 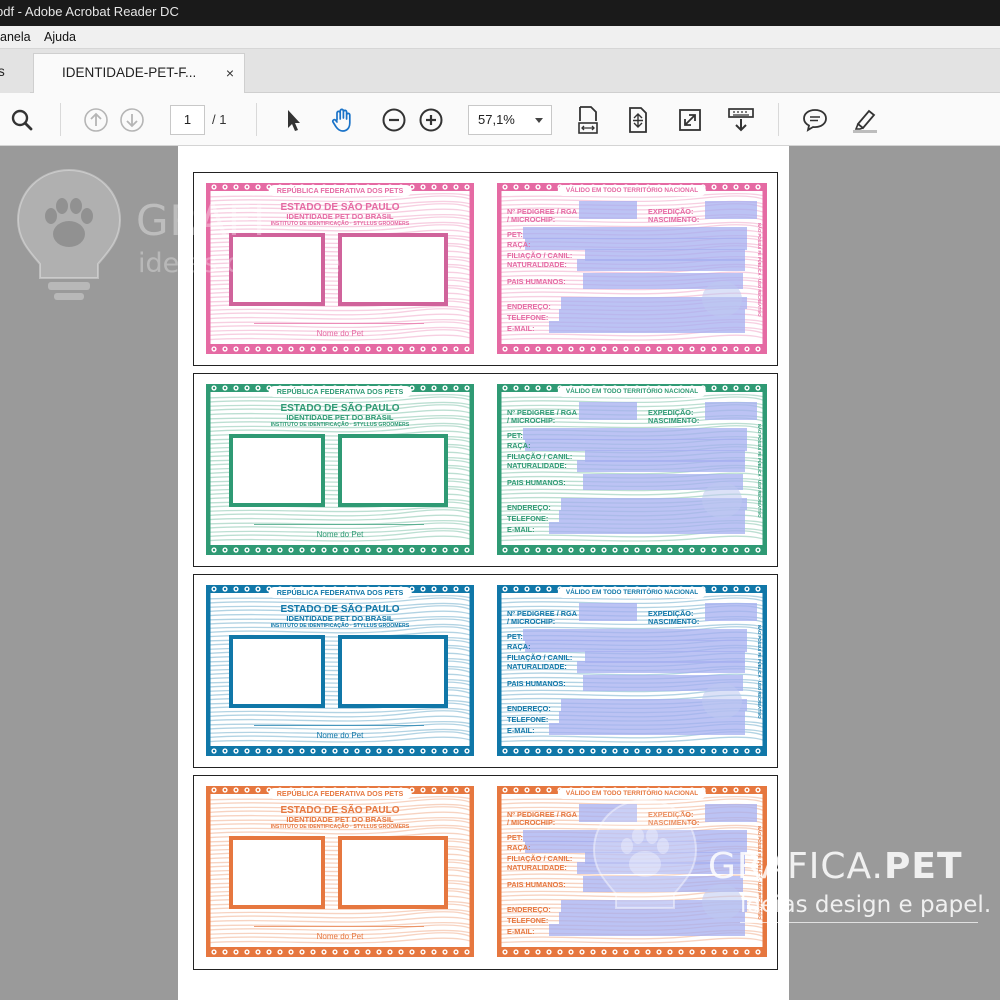 I want to click on zoom-value: 57,1%, so click(x=496, y=119).